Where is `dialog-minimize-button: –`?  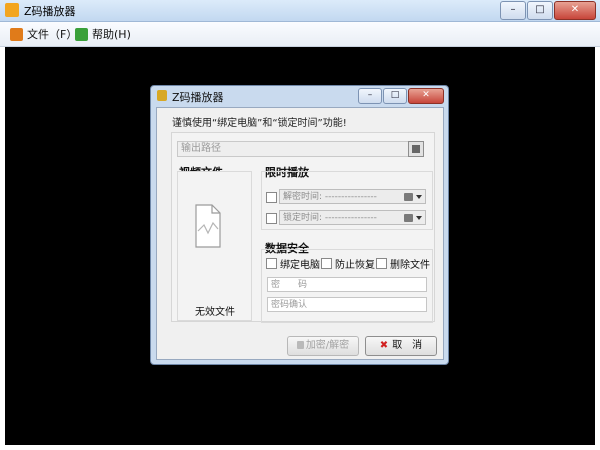 dialog-minimize-button: – is located at coordinates (370, 96).